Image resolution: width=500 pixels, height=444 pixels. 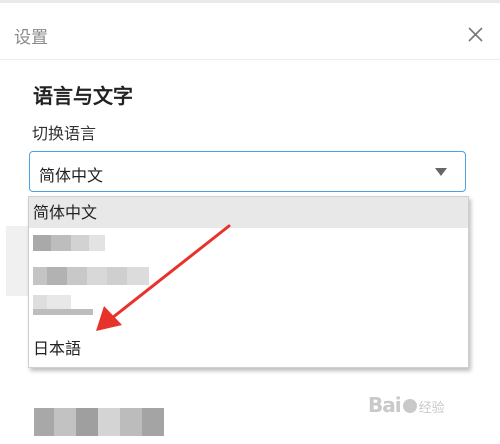 I want to click on section-heading: 语言与文字, so click(x=83, y=96).